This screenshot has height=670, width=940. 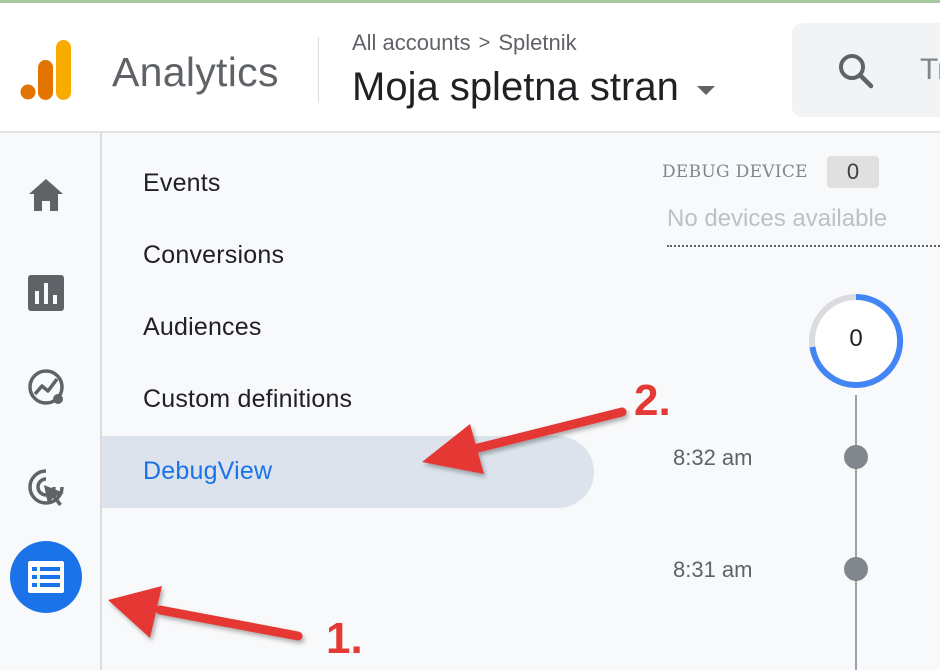 I want to click on property-name: Moja spletna stran, so click(x=515, y=87).